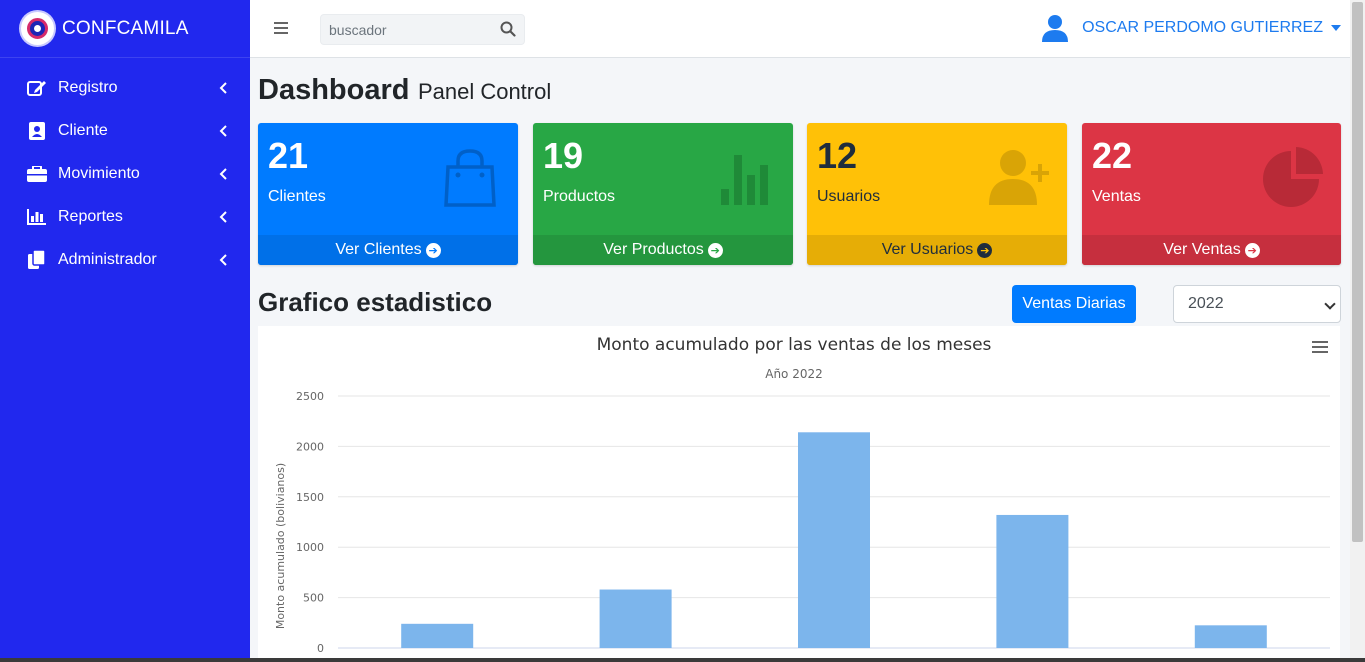 The width and height of the screenshot is (1365, 662). What do you see at coordinates (37, 260) in the screenshot?
I see `copy-icon` at bounding box center [37, 260].